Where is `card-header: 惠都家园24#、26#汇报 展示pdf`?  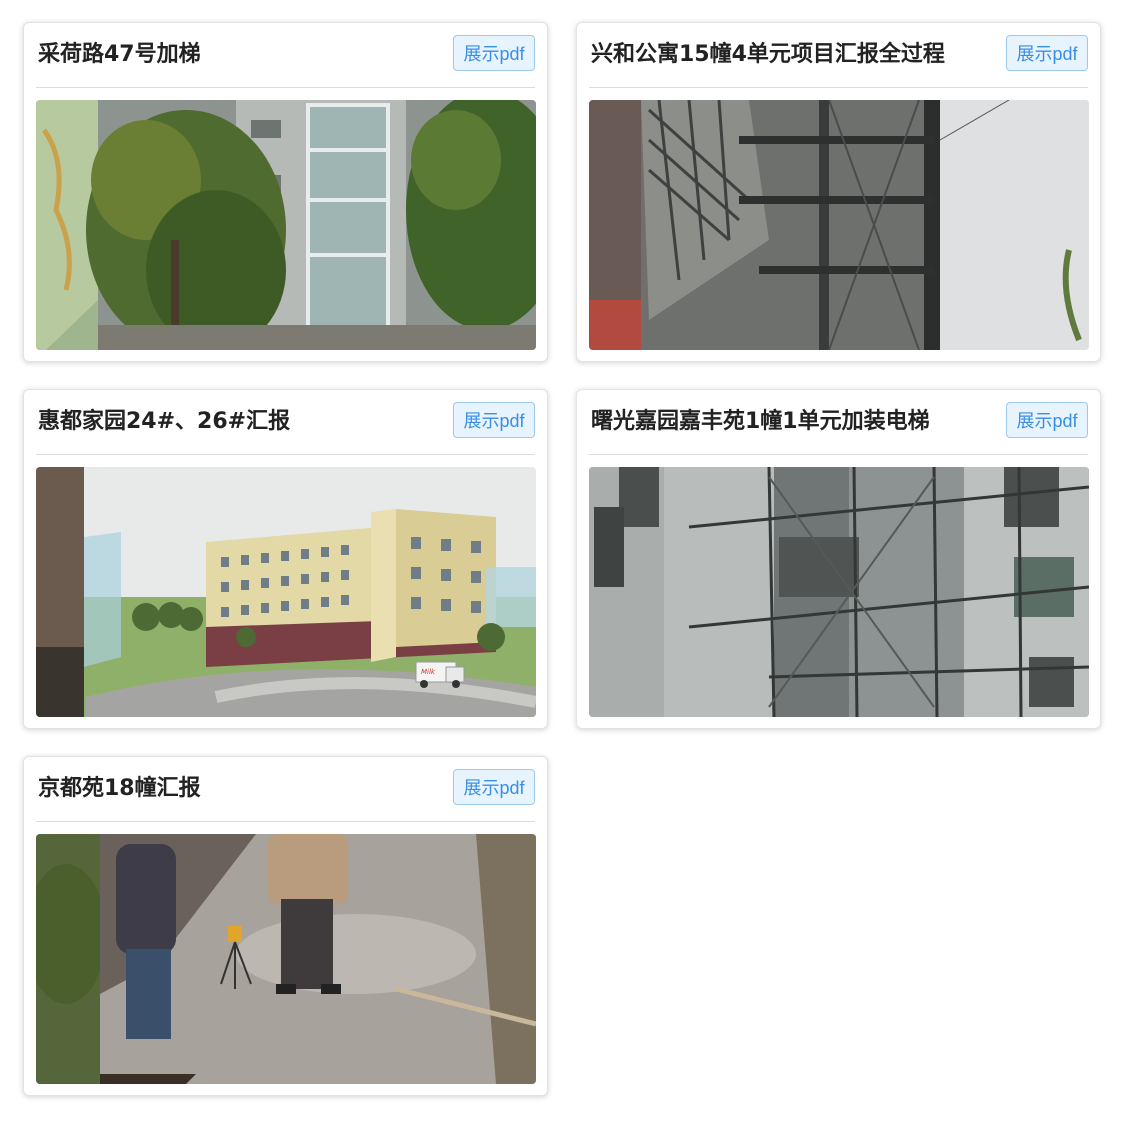
card-header: 惠都家园24#、26#汇报 展示pdf is located at coordinates (285, 422).